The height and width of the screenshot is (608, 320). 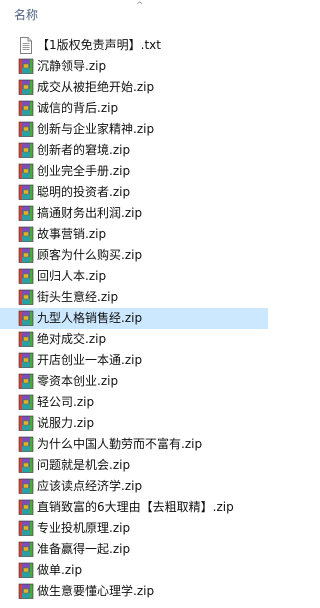 What do you see at coordinates (134, 108) in the screenshot?
I see `file-row: 诚信的背后.zip` at bounding box center [134, 108].